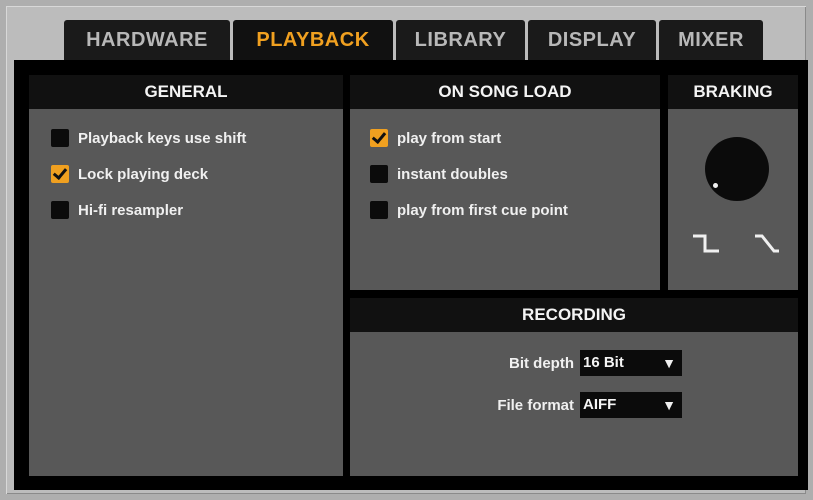 The image size is (813, 500). Describe the element at coordinates (706, 243) in the screenshot. I see `step-curve-icon` at that location.